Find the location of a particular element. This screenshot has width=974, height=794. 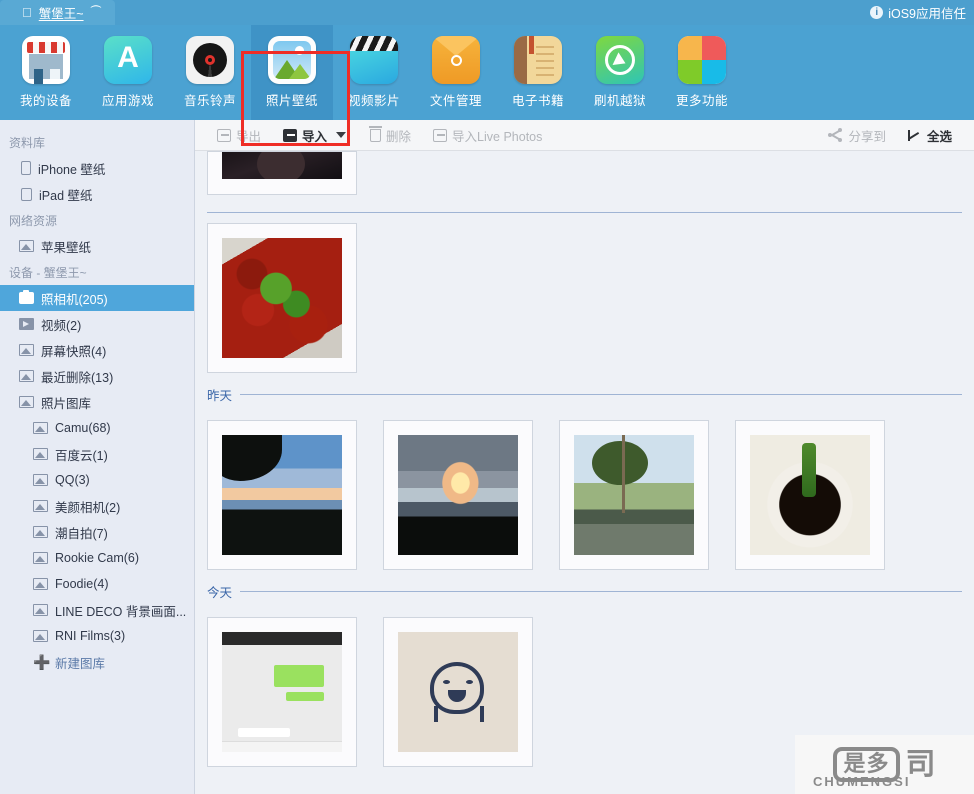

sidebar-item-camu: Camu(68) is located at coordinates (97, 428).